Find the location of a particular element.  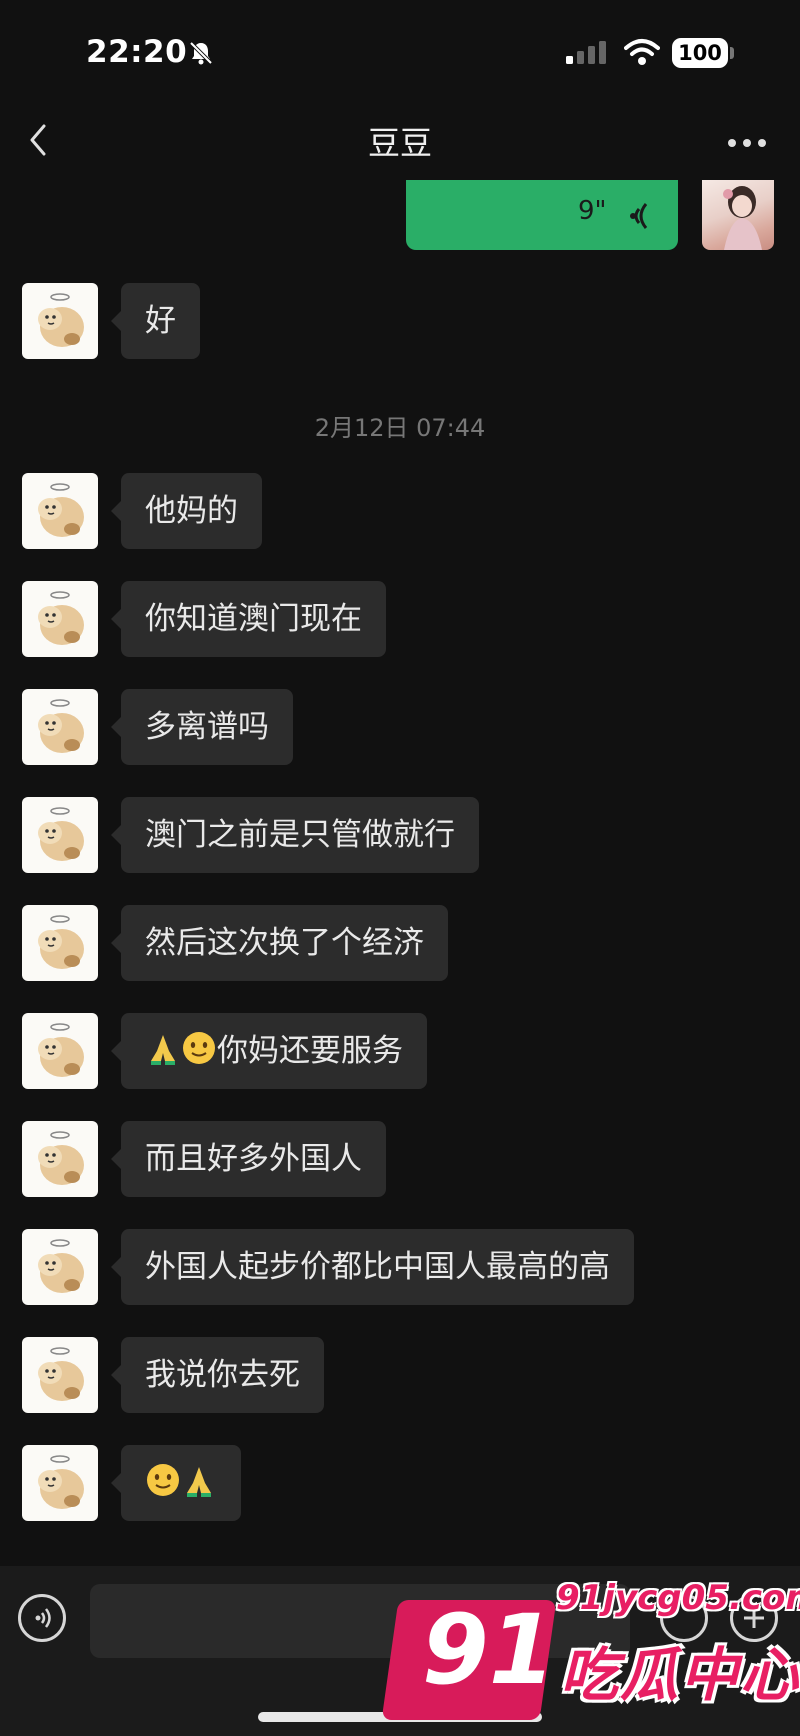

message-bubble: 你妈还要服务 is located at coordinates (269, 1051).